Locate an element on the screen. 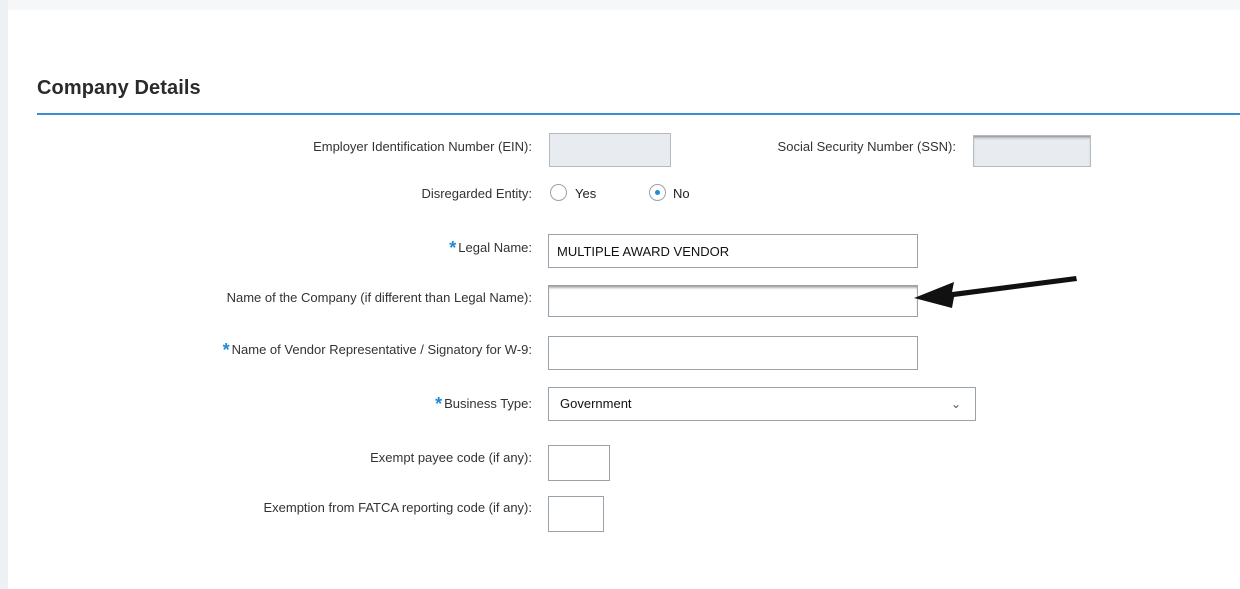 Image resolution: width=1240 pixels, height=589 pixels. disregarded-no-radio is located at coordinates (657, 192).